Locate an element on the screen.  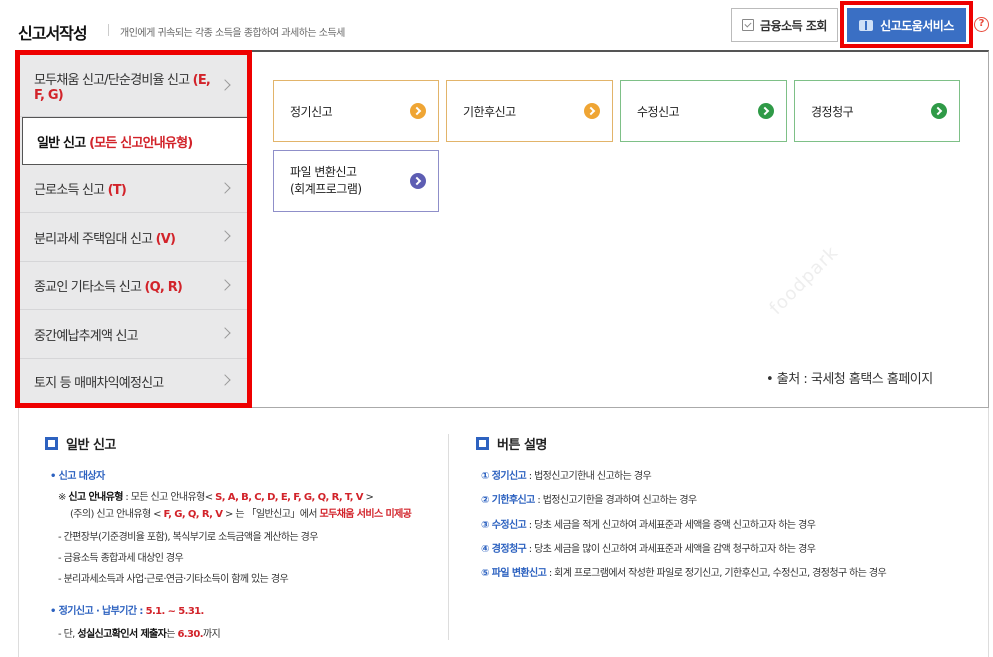
sidebar-item-rental: 분리과세 주택임대 신고 (V) is located at coordinates (133, 237).